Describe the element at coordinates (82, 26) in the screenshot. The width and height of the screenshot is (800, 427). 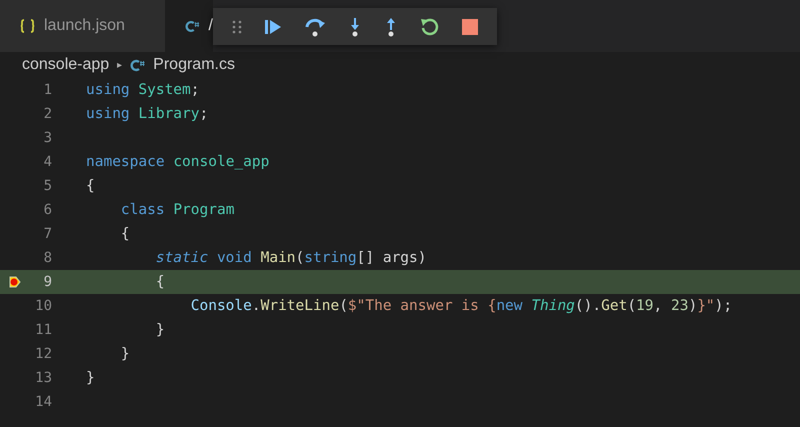
I see `editor-tab: launch.json` at that location.